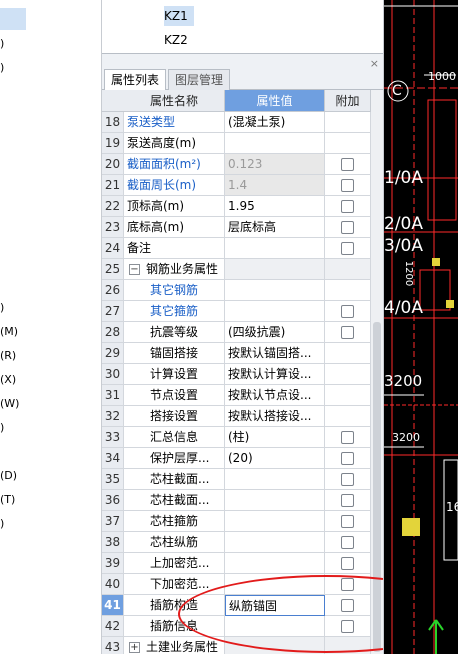  I want to click on property-row: 20 截面面积(m²) 0.123, so click(236, 164).